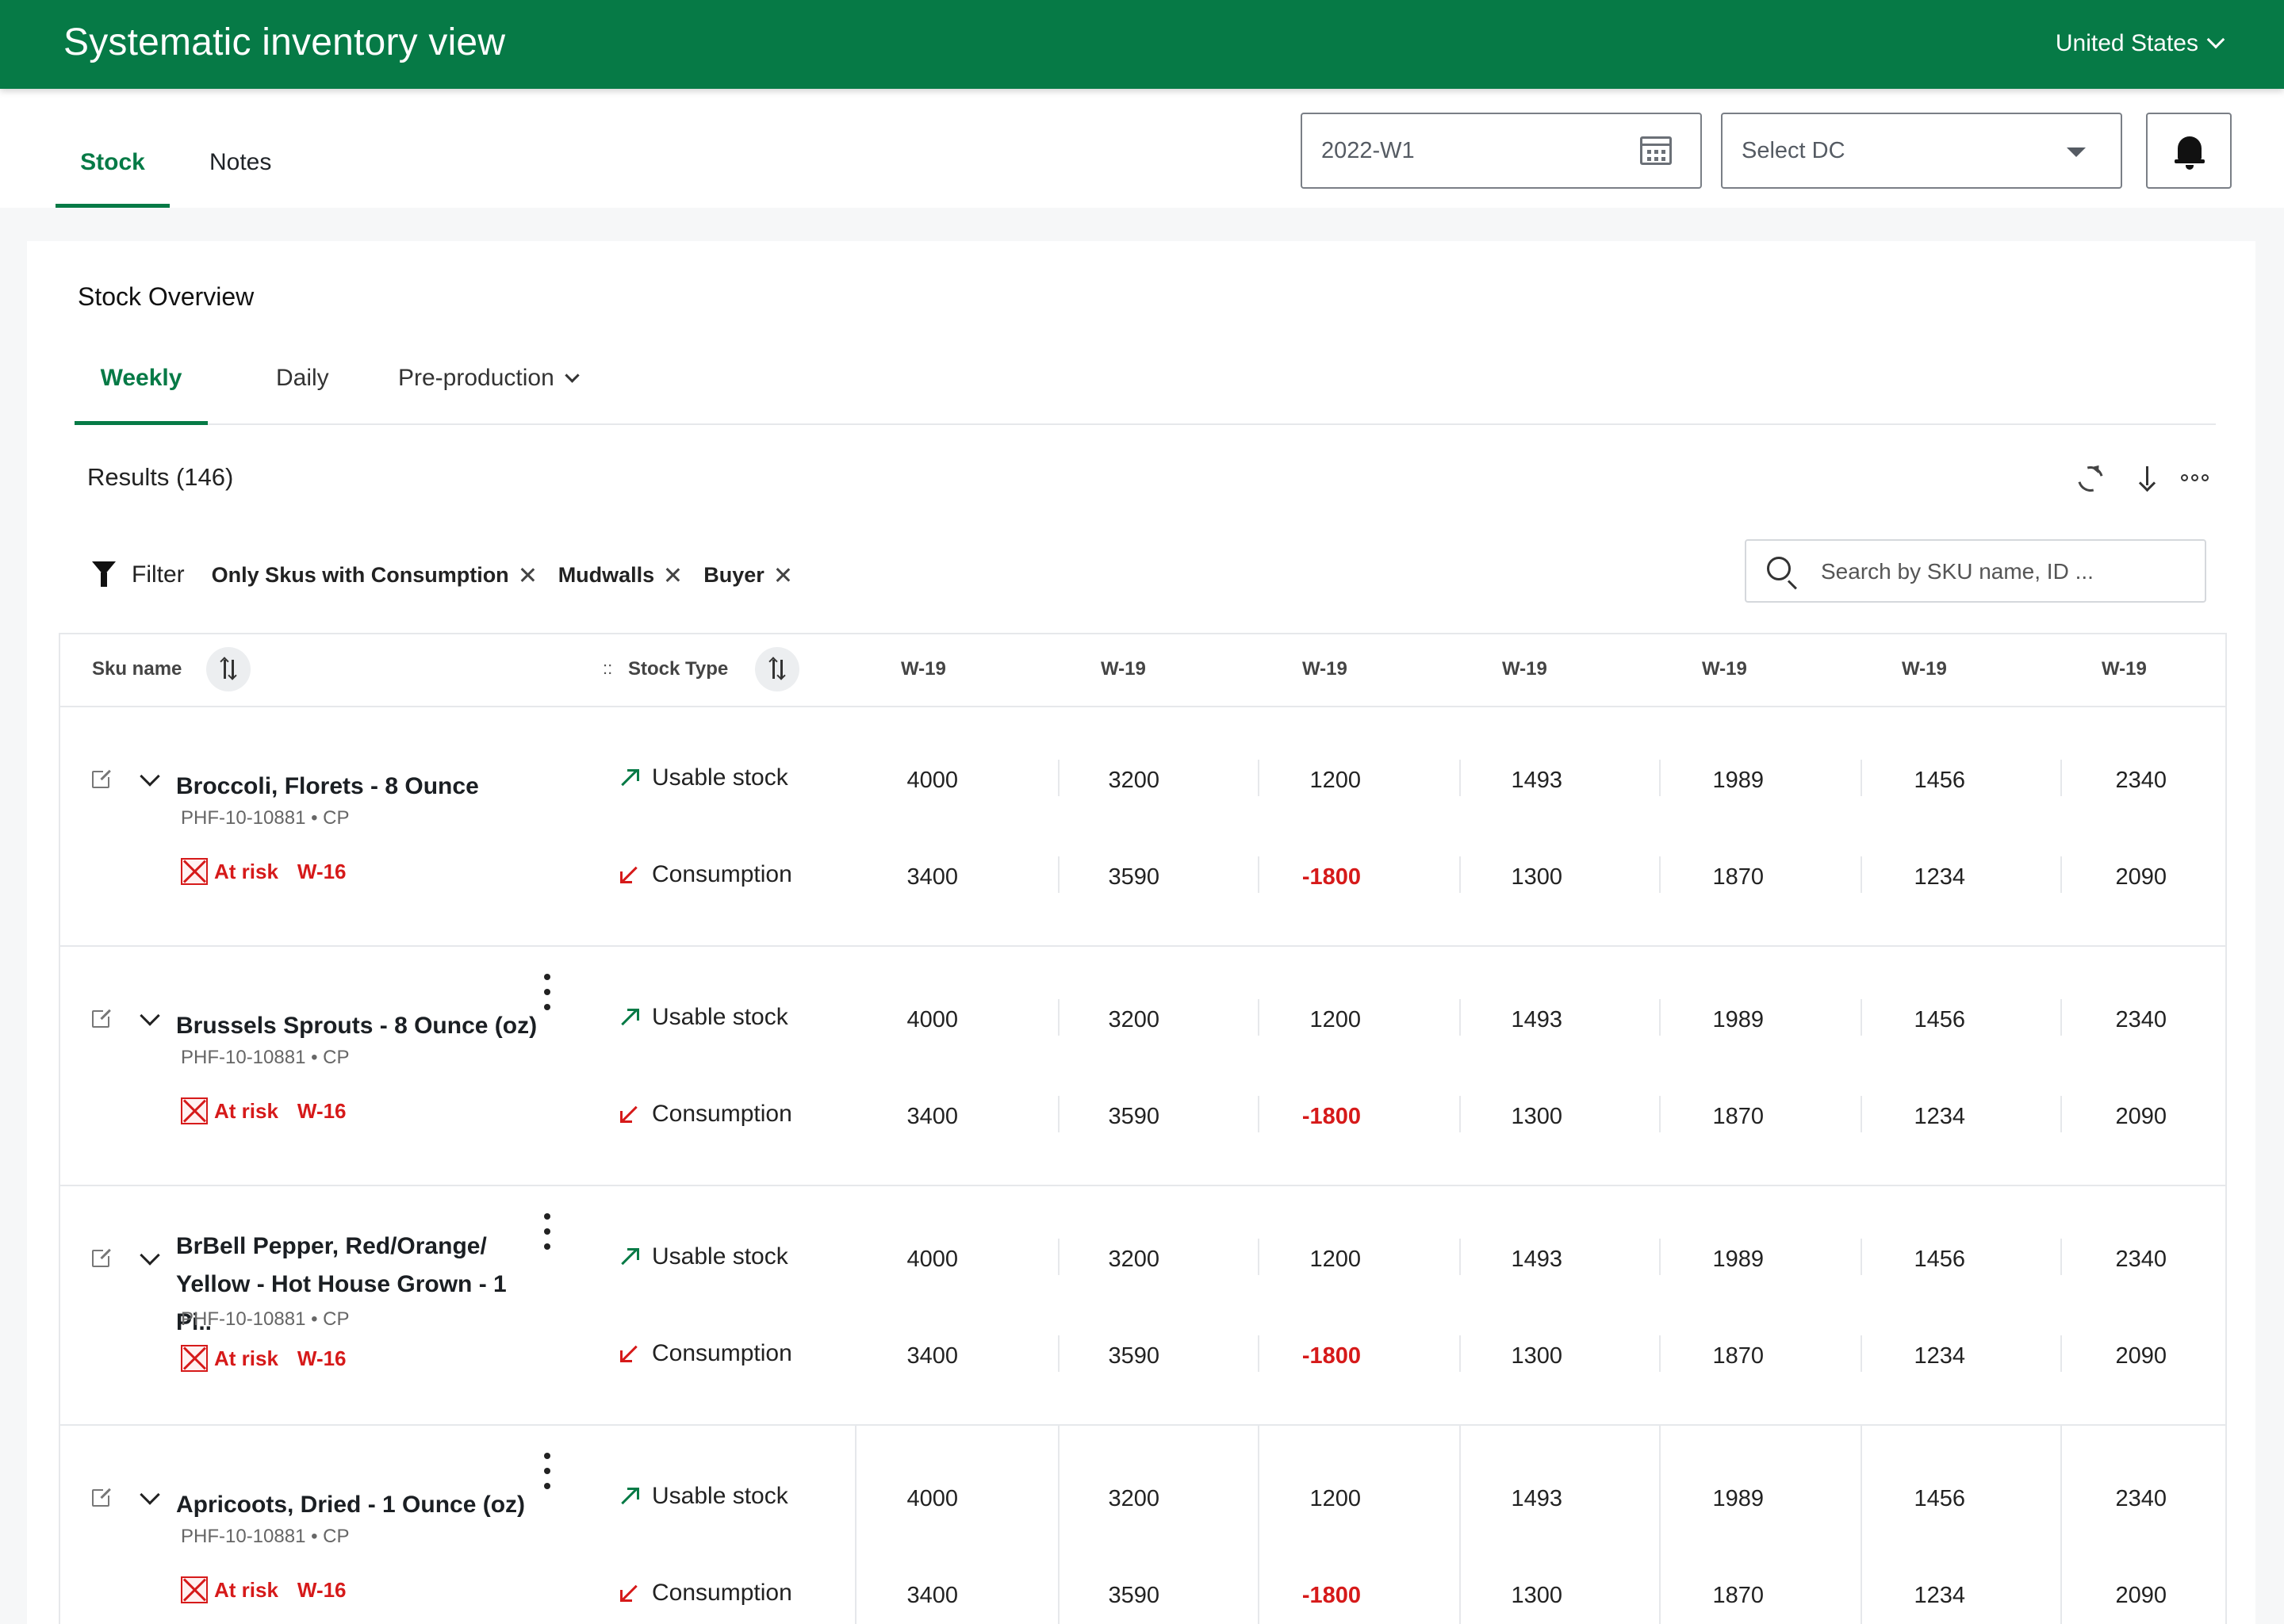  I want to click on week-picker: 2022-W1, so click(1501, 151).